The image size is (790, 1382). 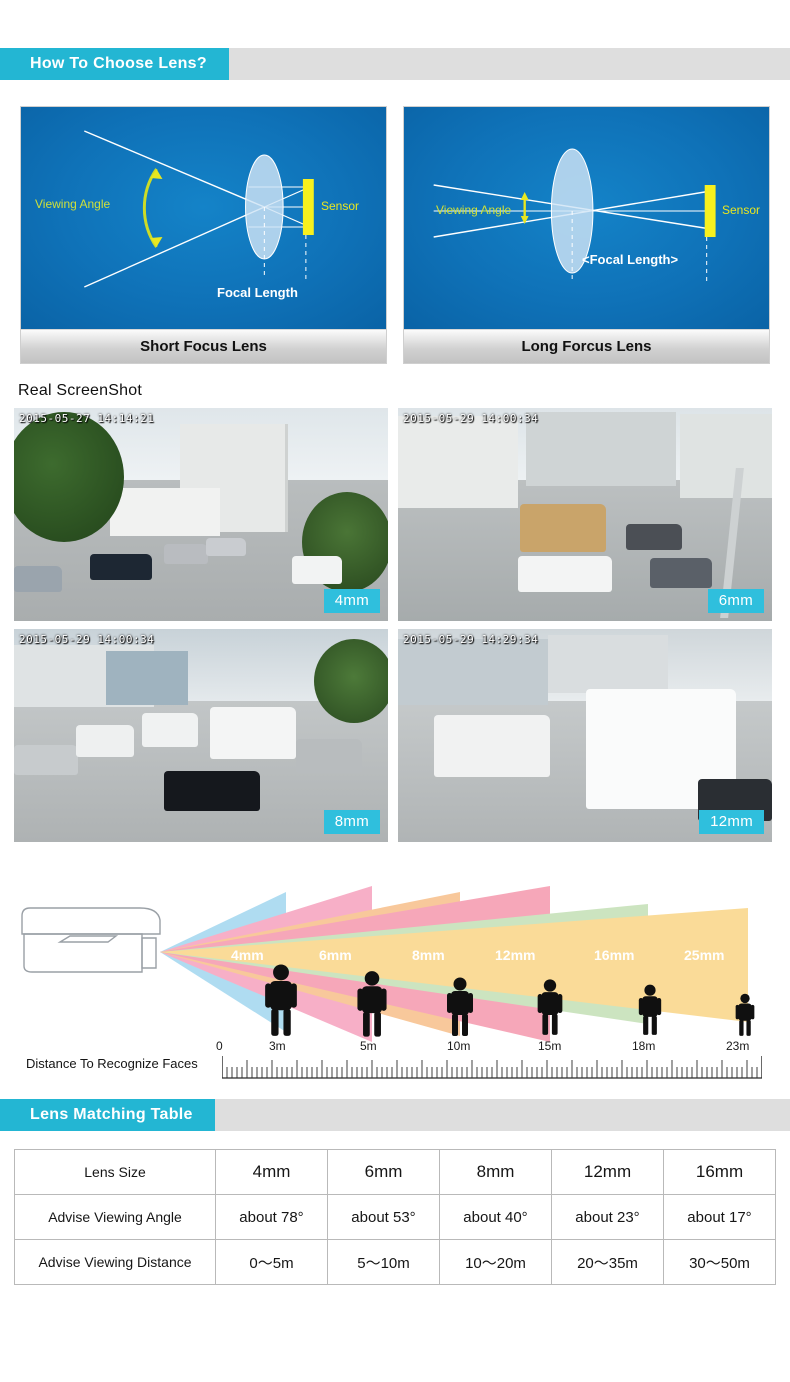 What do you see at coordinates (165, 512) in the screenshot?
I see `shot1-wall` at bounding box center [165, 512].